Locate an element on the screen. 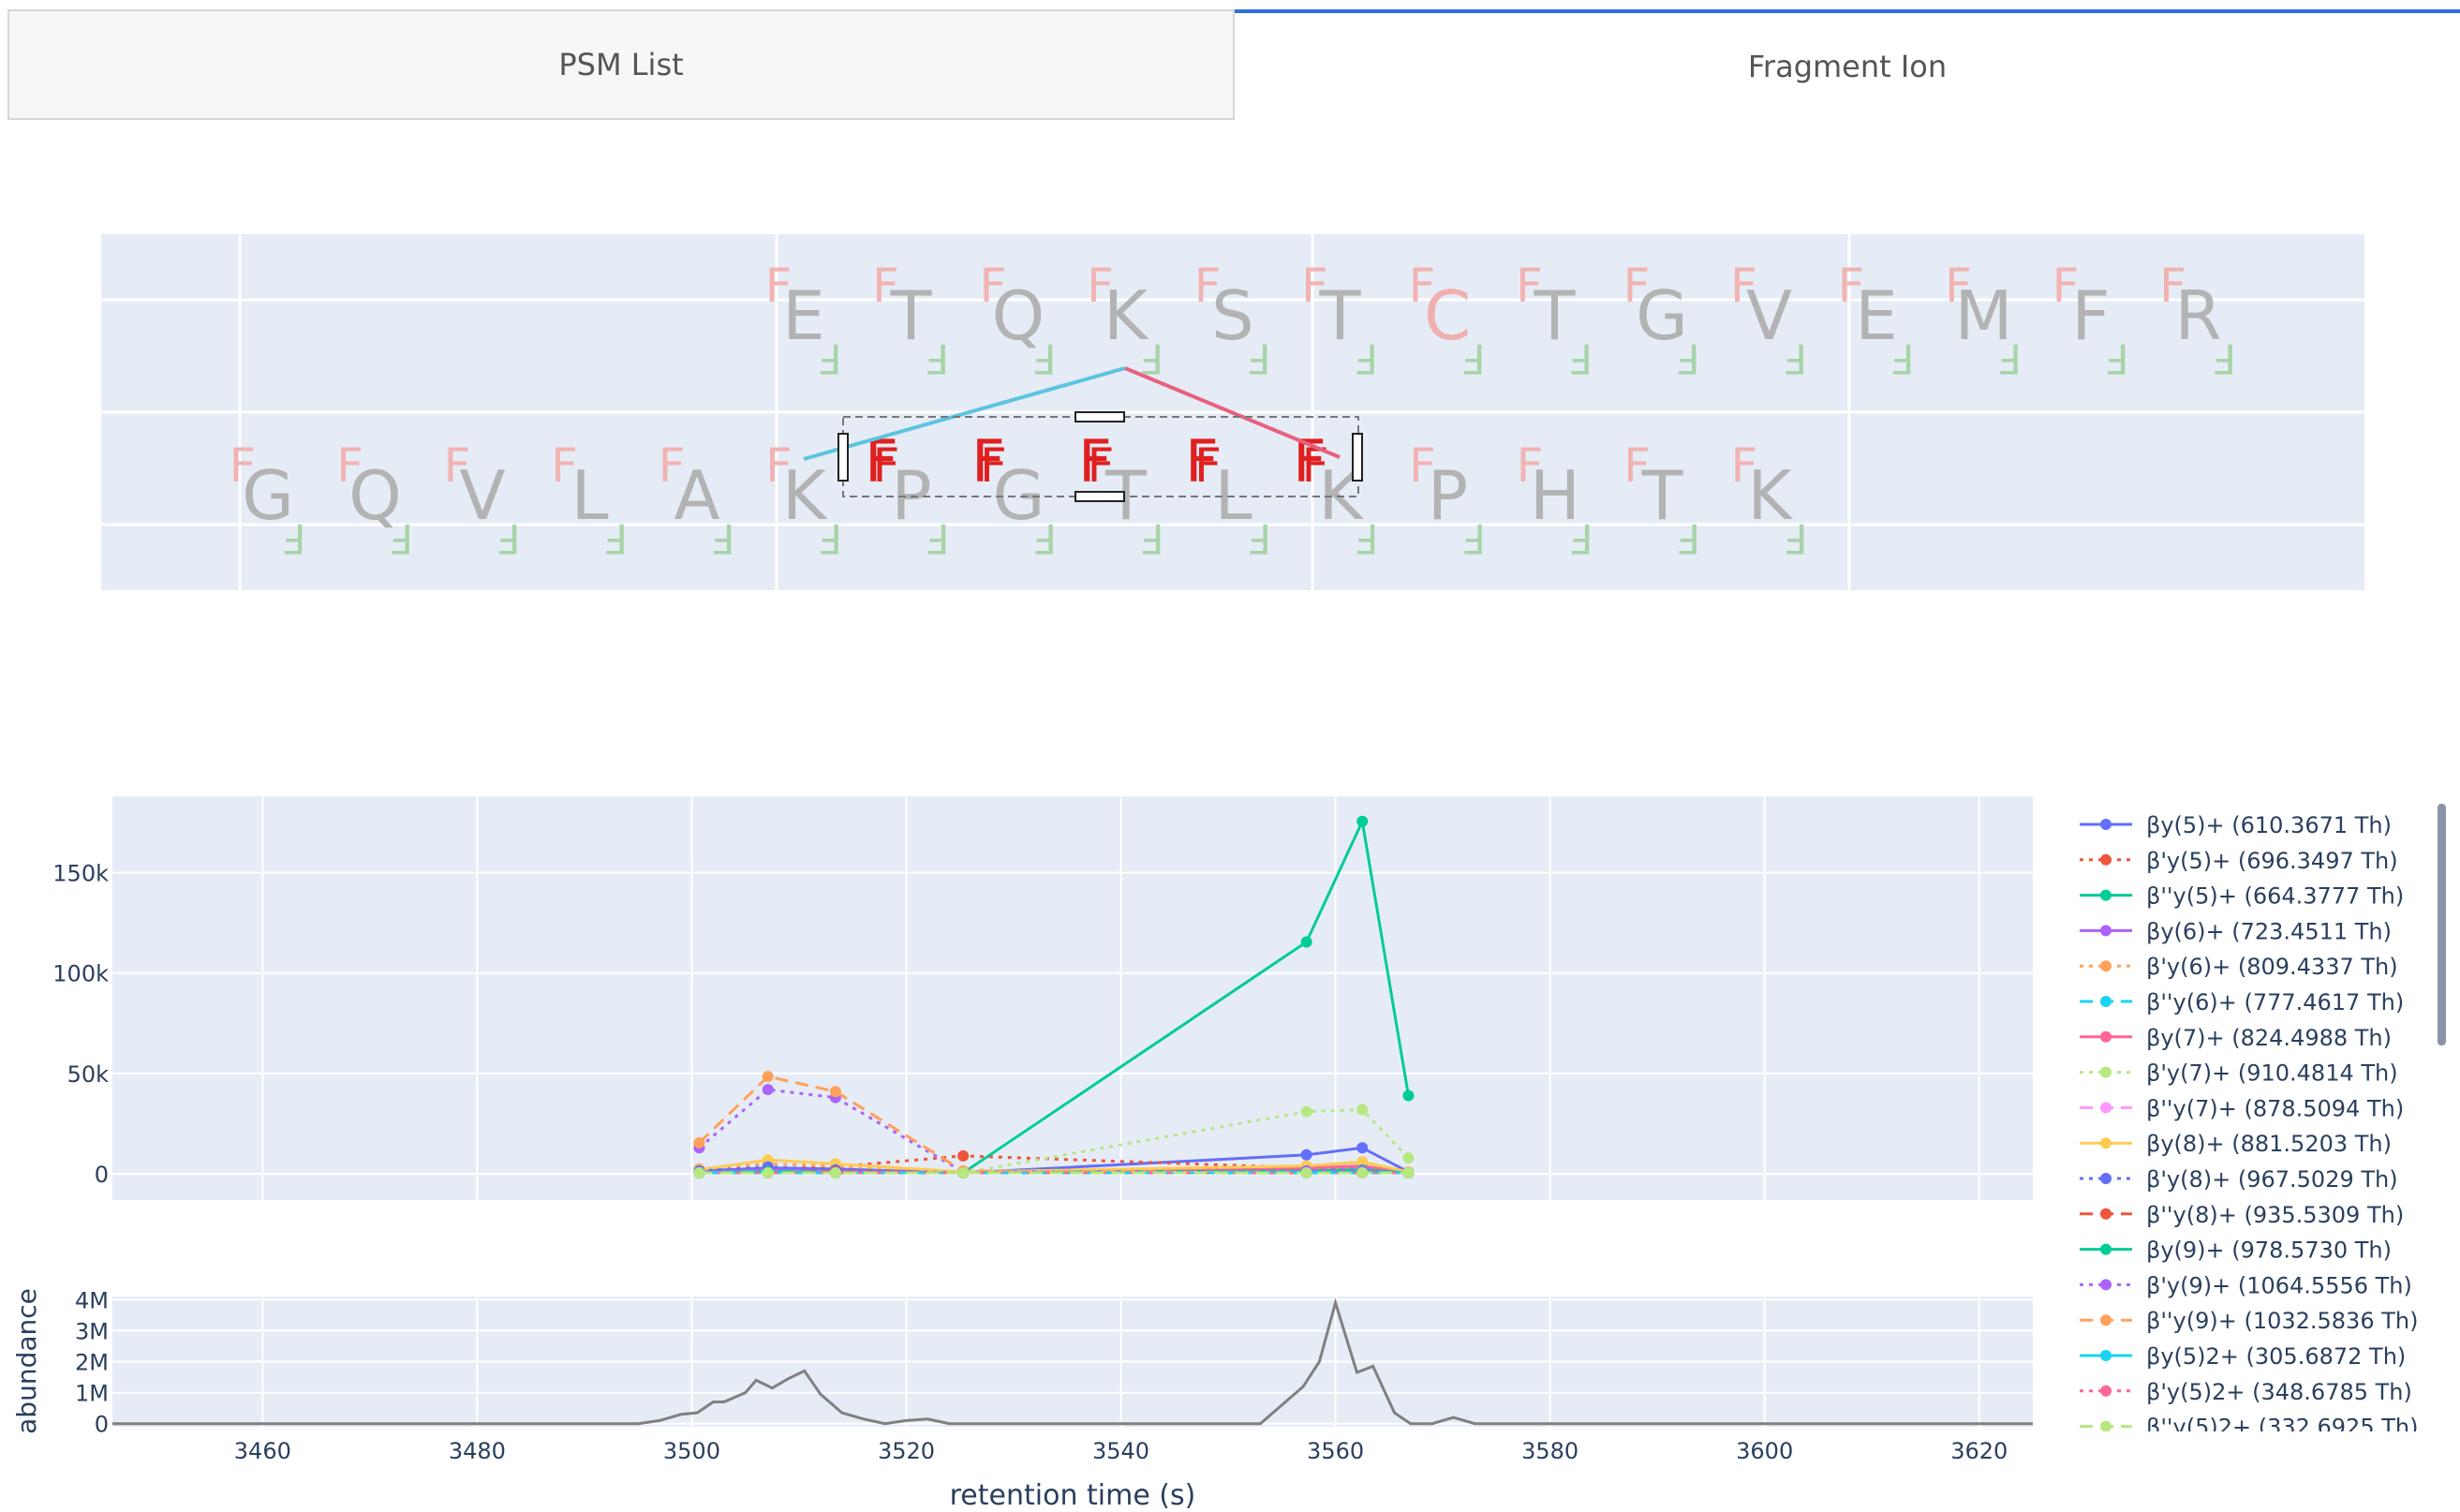 The height and width of the screenshot is (1512, 2460). abundance-y-tick-labels: 0 1M 2M 3M 4M is located at coordinates (92, 1362).